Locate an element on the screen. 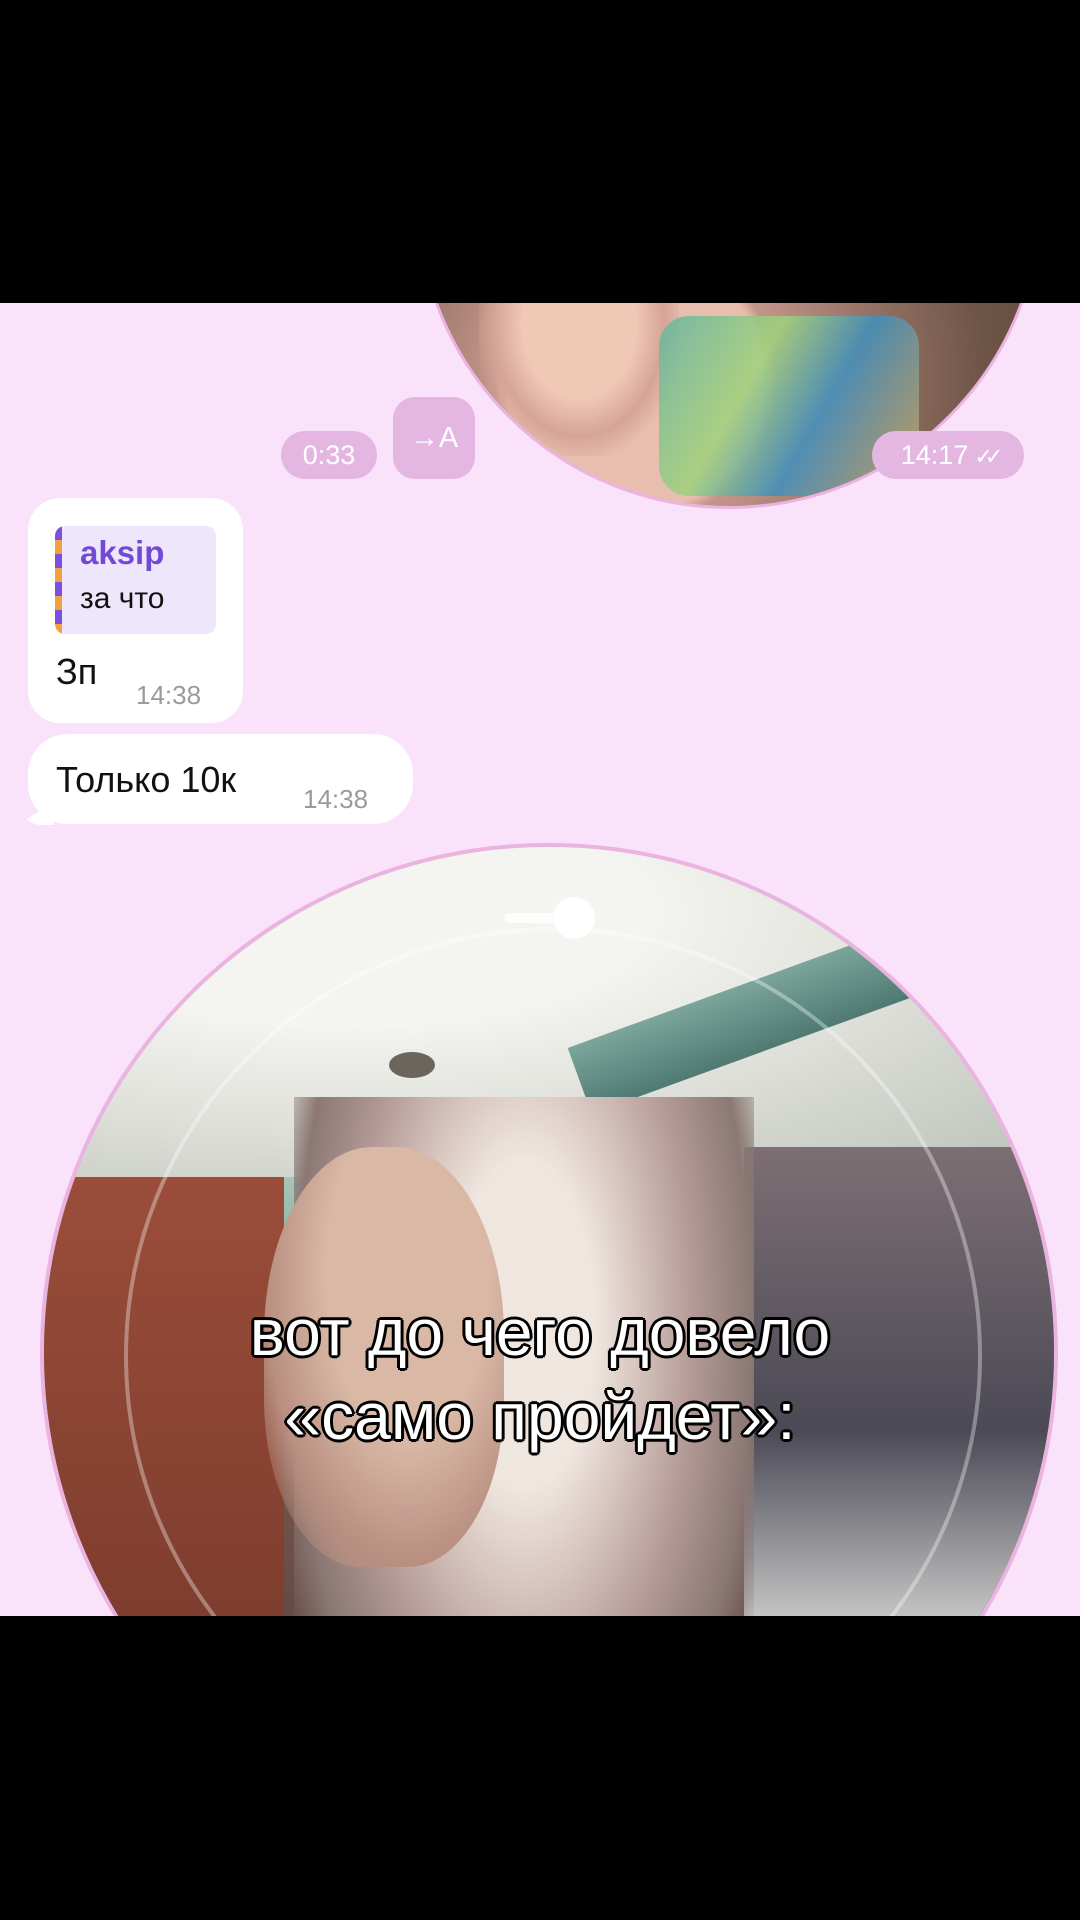 This screenshot has height=1920, width=1080. message-text: Зп is located at coordinates (77, 671).